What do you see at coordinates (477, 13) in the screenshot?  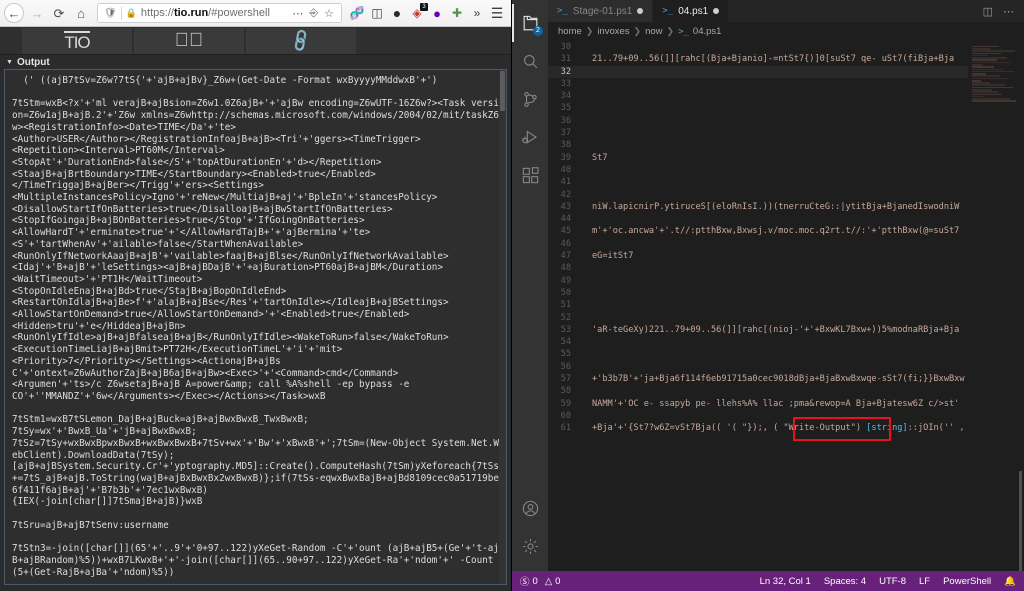 I see `overflow-chevron-icon: »` at bounding box center [477, 13].